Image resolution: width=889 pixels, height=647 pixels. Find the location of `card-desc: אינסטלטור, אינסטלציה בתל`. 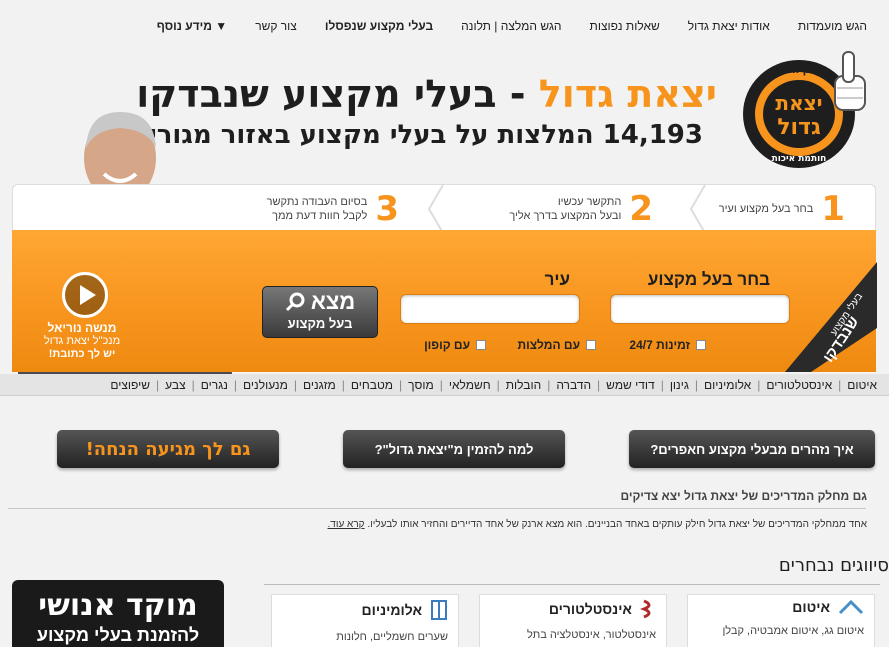

card-desc: אינסטלטור, אינסטלציה בתל is located at coordinates (591, 635).